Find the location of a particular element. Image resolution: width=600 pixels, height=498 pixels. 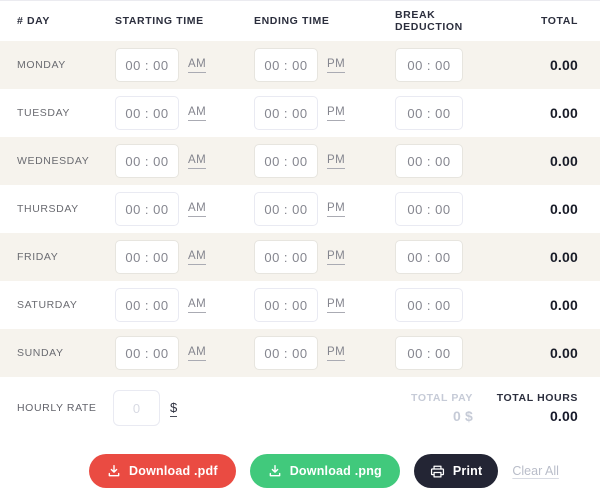

header-break-deduction: BREAK DEDUCTION is located at coordinates (429, 21).